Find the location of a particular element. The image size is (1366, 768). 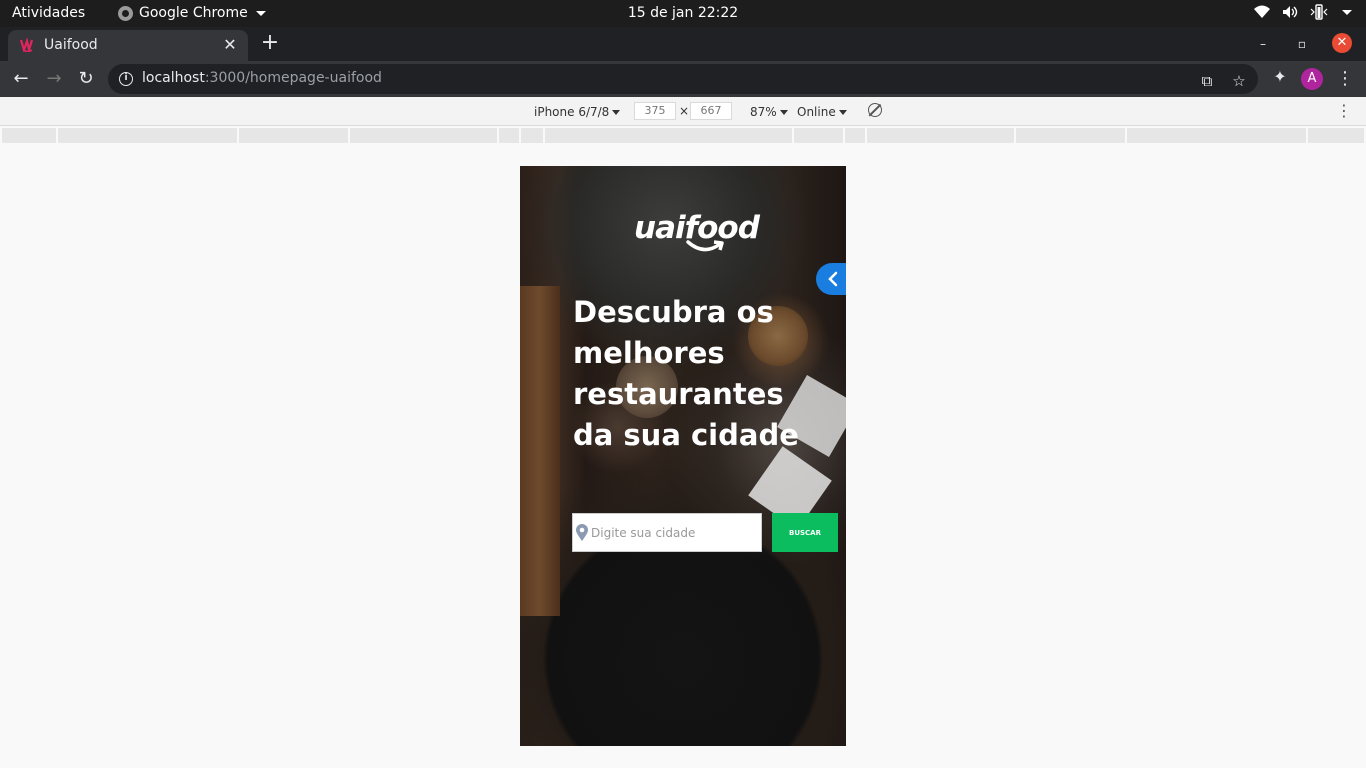

minimize-icon: – is located at coordinates (1263, 44).